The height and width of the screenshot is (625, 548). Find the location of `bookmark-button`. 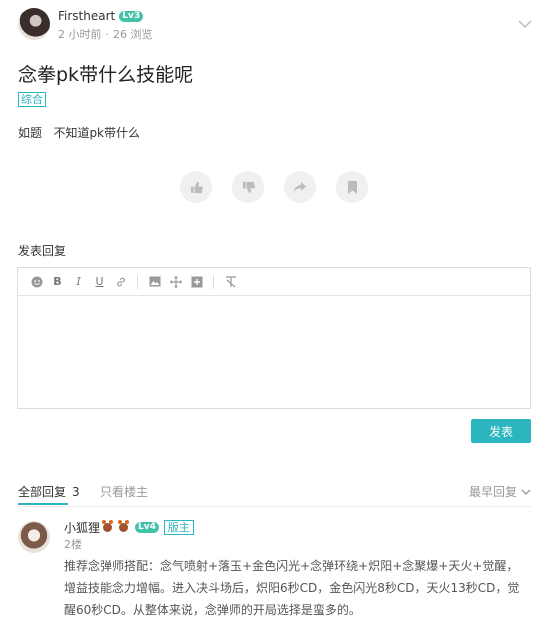

bookmark-button is located at coordinates (352, 187).